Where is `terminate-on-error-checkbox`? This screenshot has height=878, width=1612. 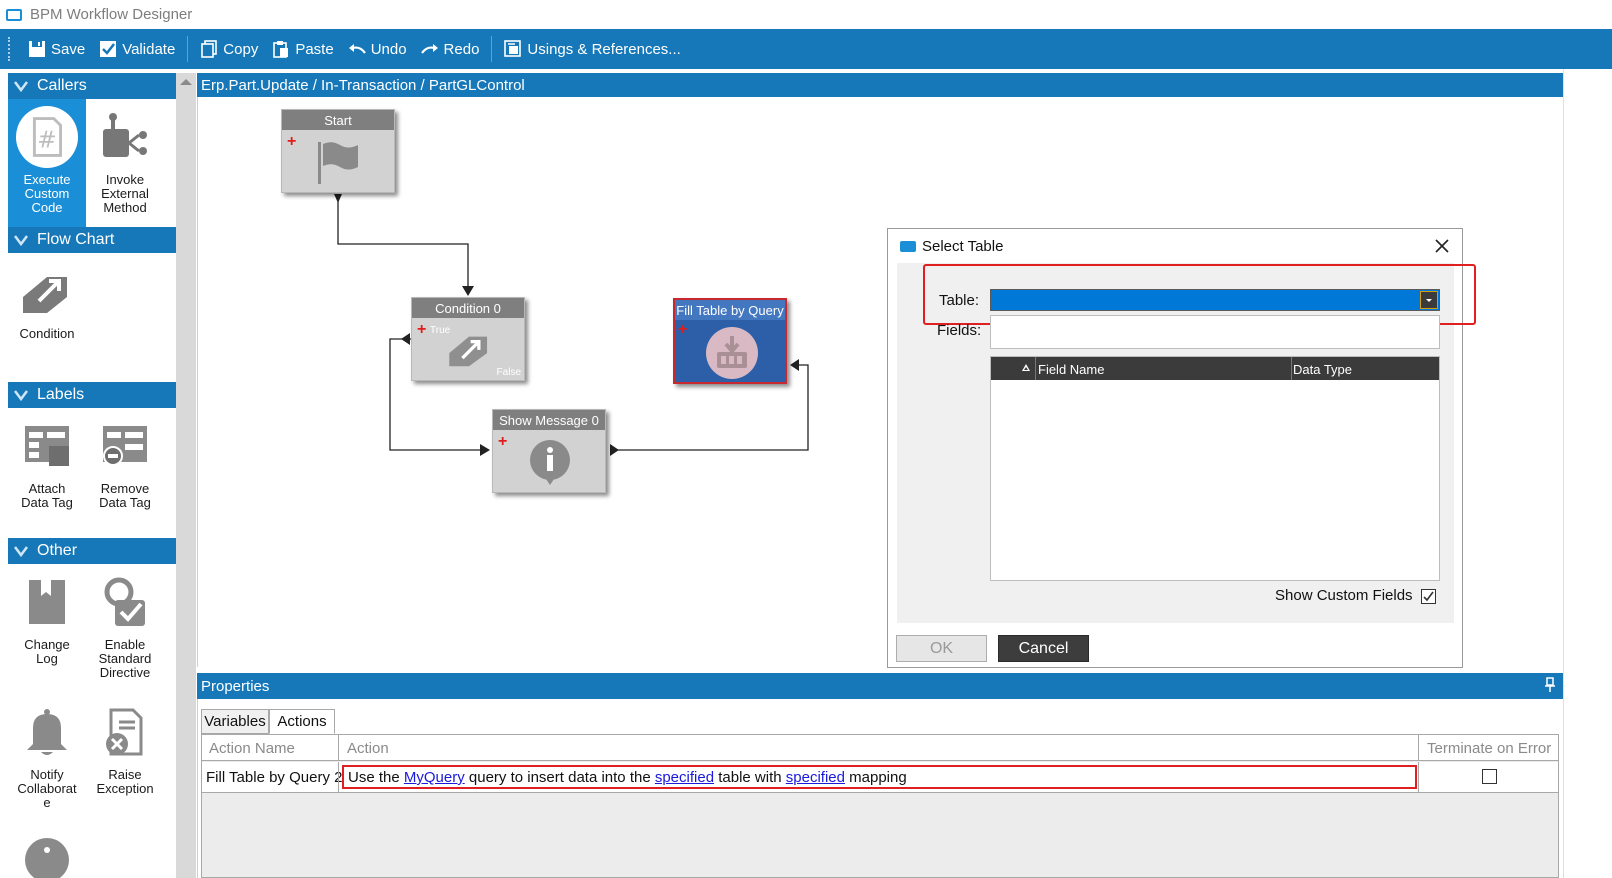 terminate-on-error-checkbox is located at coordinates (1489, 776).